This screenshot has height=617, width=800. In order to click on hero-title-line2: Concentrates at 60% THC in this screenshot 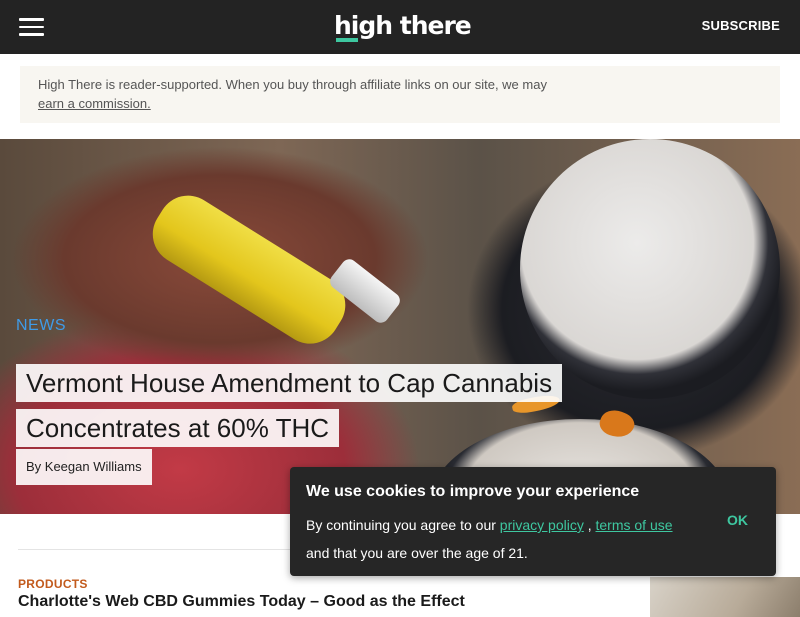, I will do `click(177, 428)`.